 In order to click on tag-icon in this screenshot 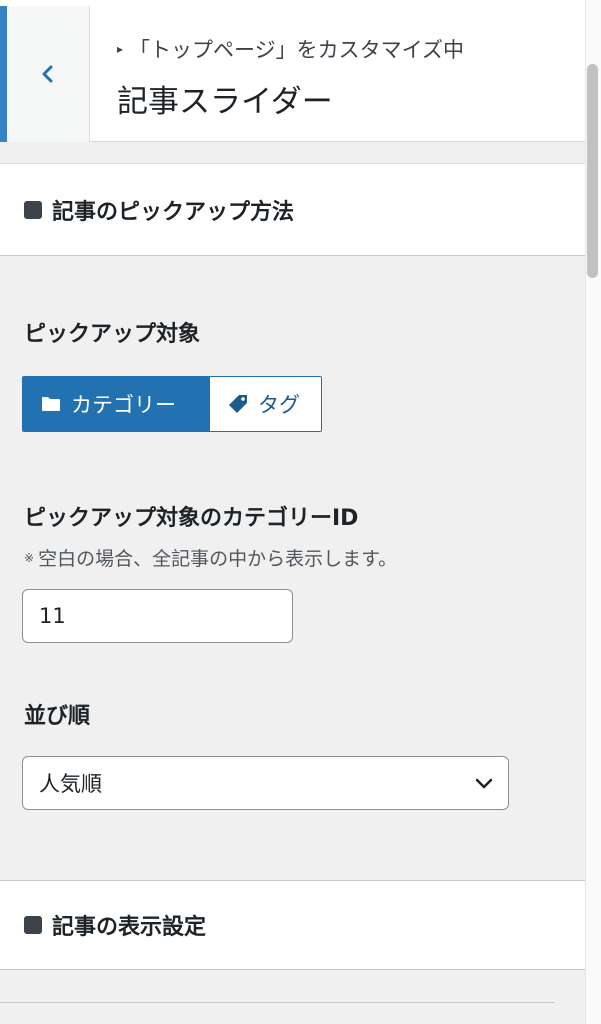, I will do `click(238, 404)`.